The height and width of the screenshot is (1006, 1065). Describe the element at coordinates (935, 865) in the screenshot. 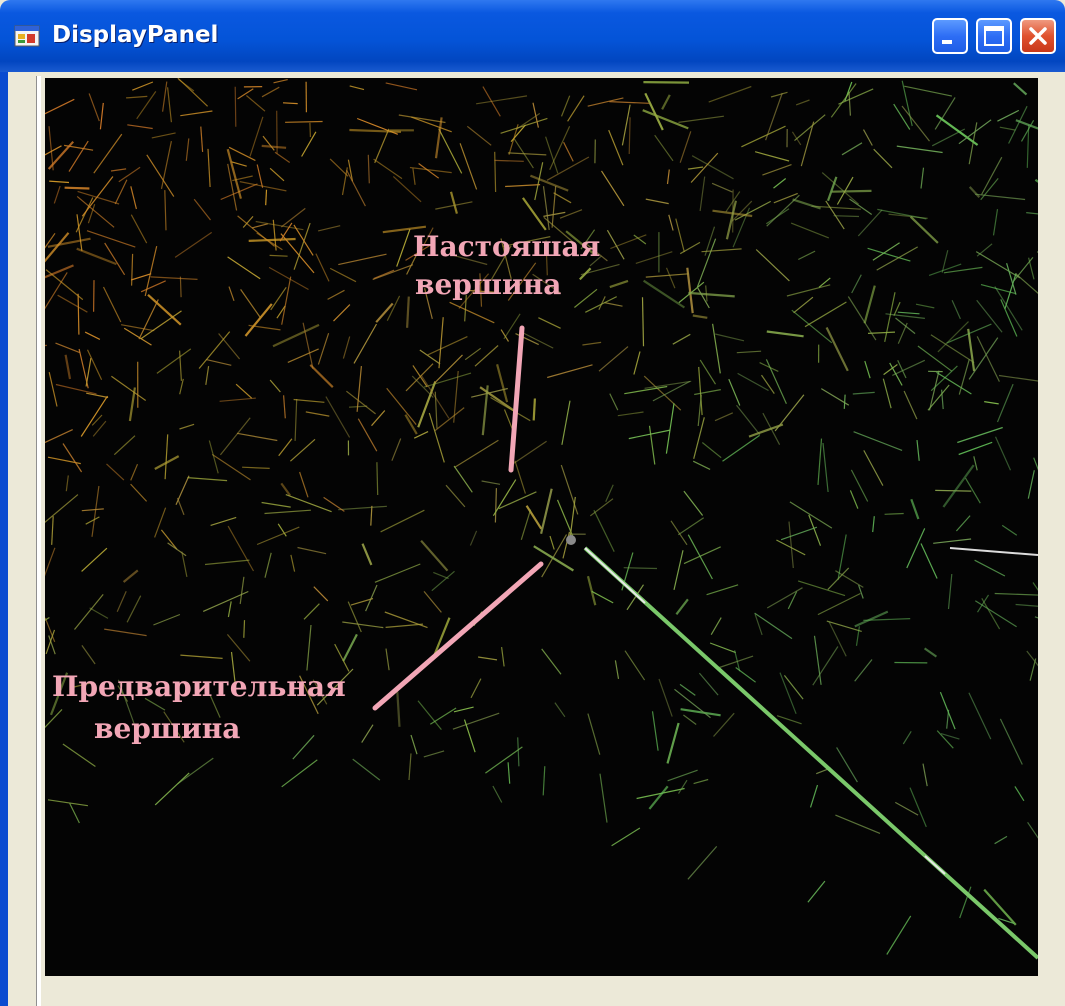

I see `main-track-highlight` at that location.